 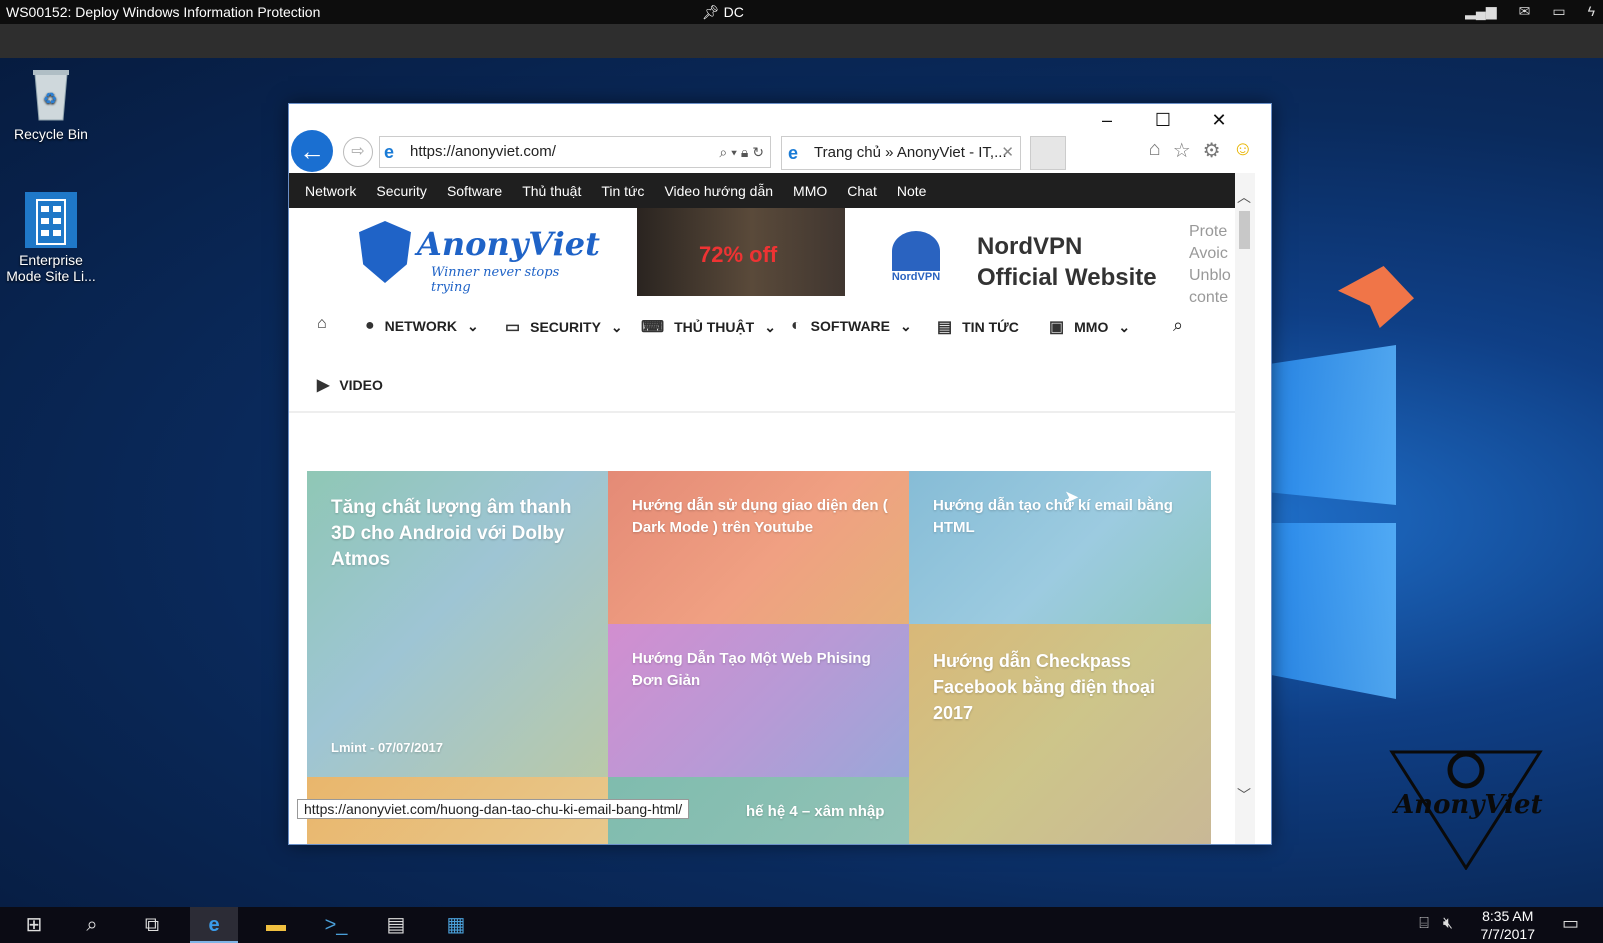 I want to click on nordvpn-logo: NordVPN, so click(x=916, y=261).